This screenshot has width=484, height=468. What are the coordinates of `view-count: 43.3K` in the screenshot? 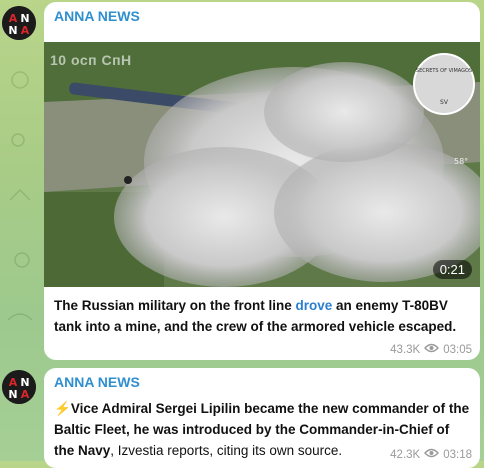 It's located at (405, 349).